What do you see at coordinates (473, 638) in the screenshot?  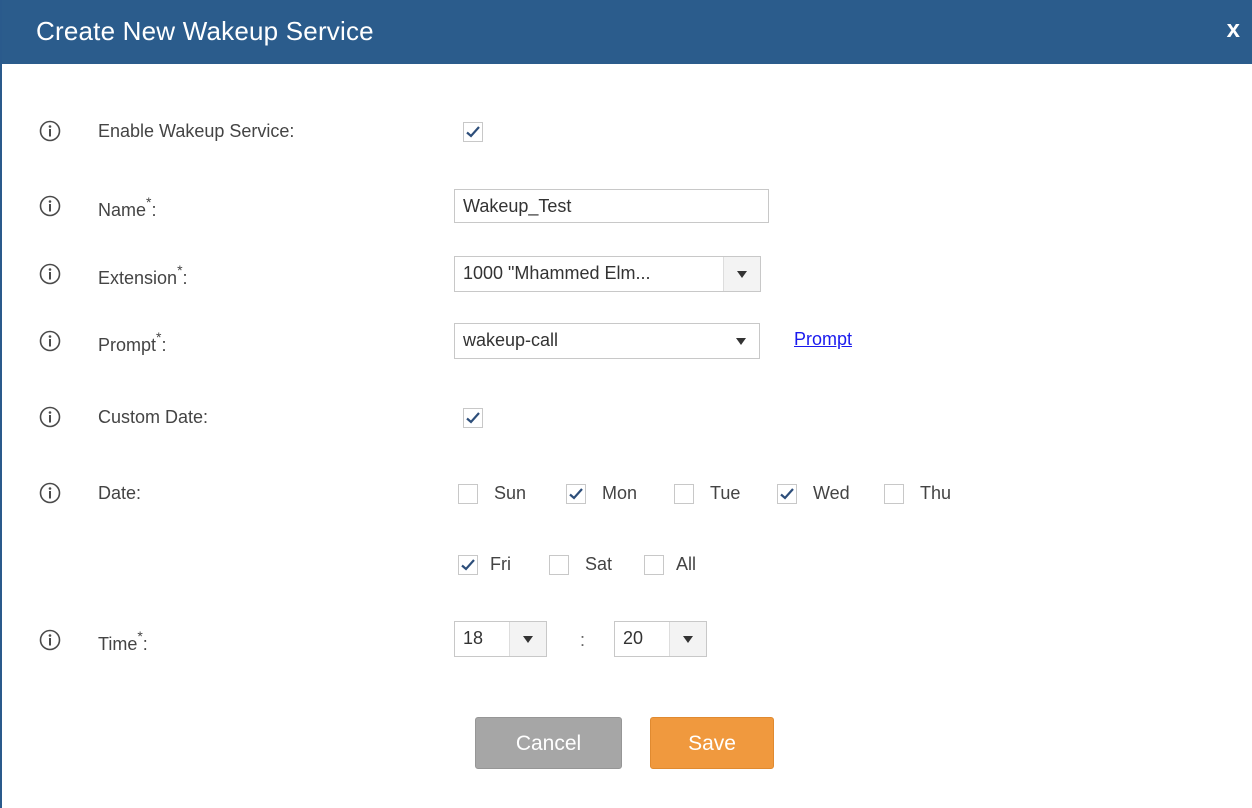 I see `hour-value: 18` at bounding box center [473, 638].